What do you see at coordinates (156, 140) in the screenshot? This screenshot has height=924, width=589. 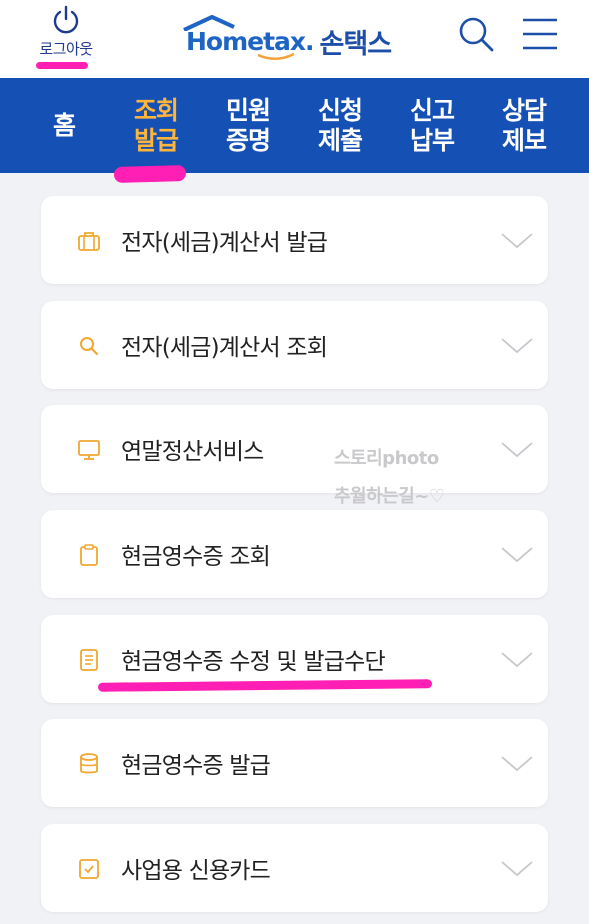 I see `nav-label-line2: 발급` at bounding box center [156, 140].